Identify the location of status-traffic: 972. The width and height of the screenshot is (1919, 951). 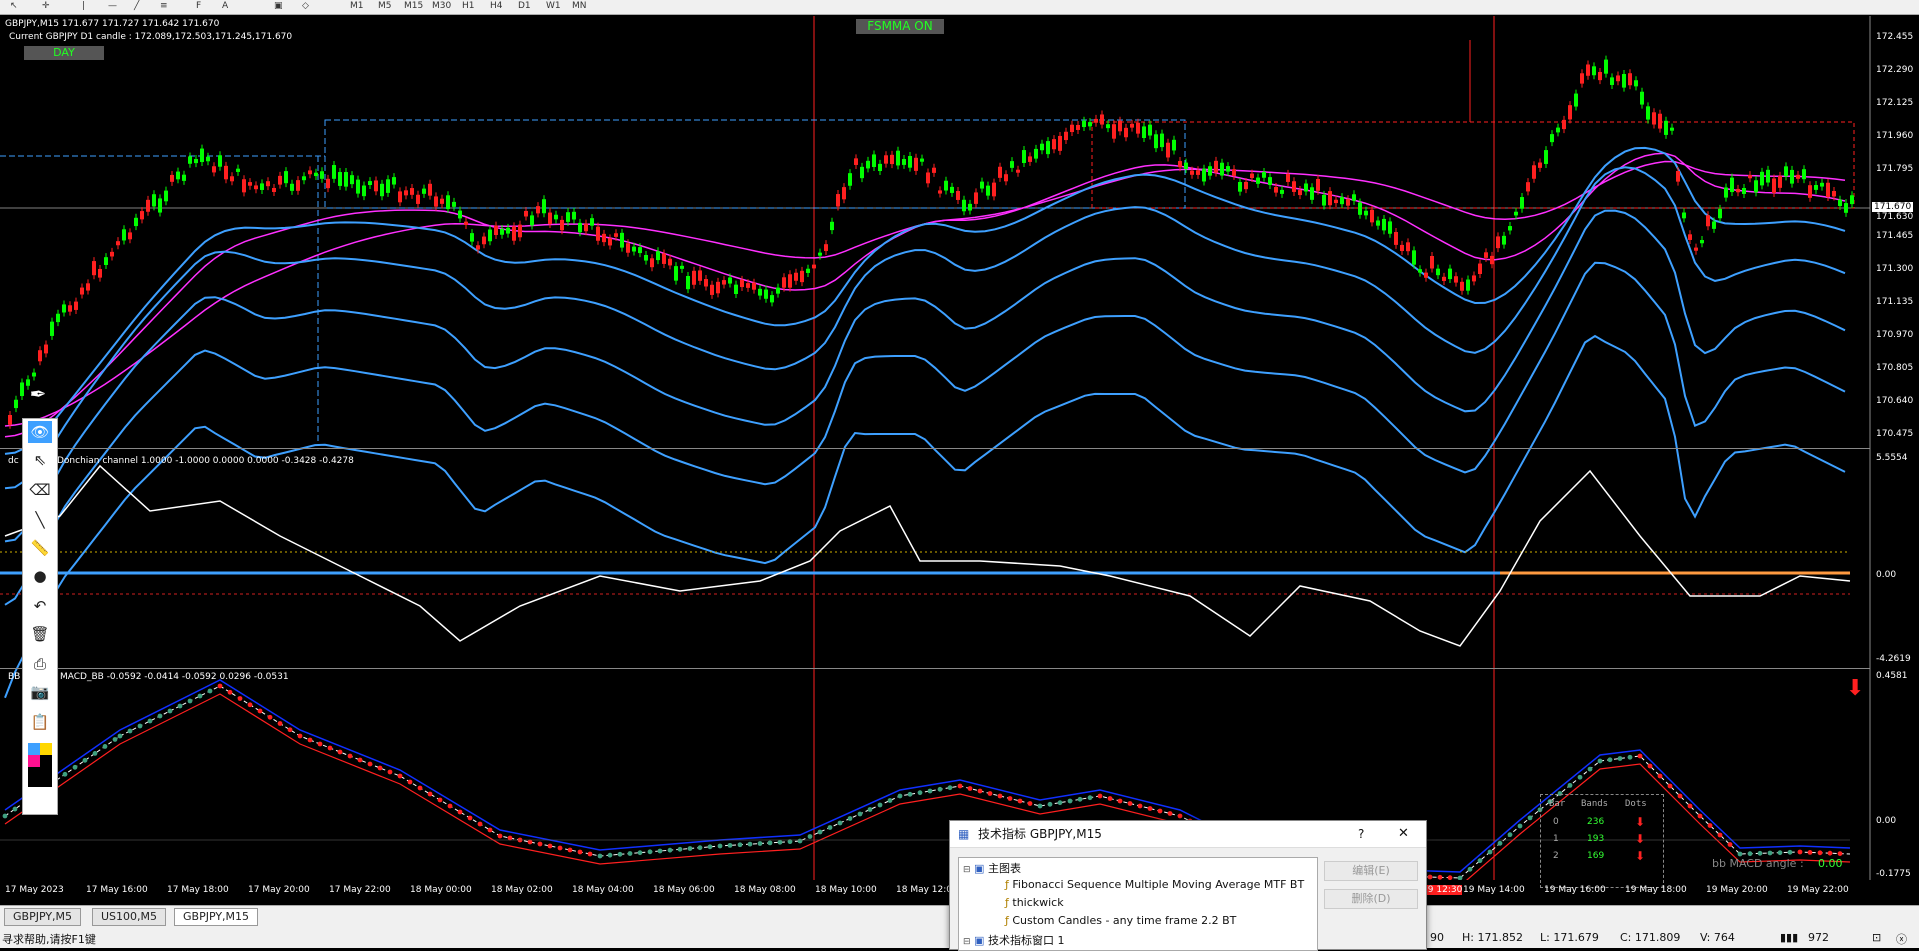
(1818, 937).